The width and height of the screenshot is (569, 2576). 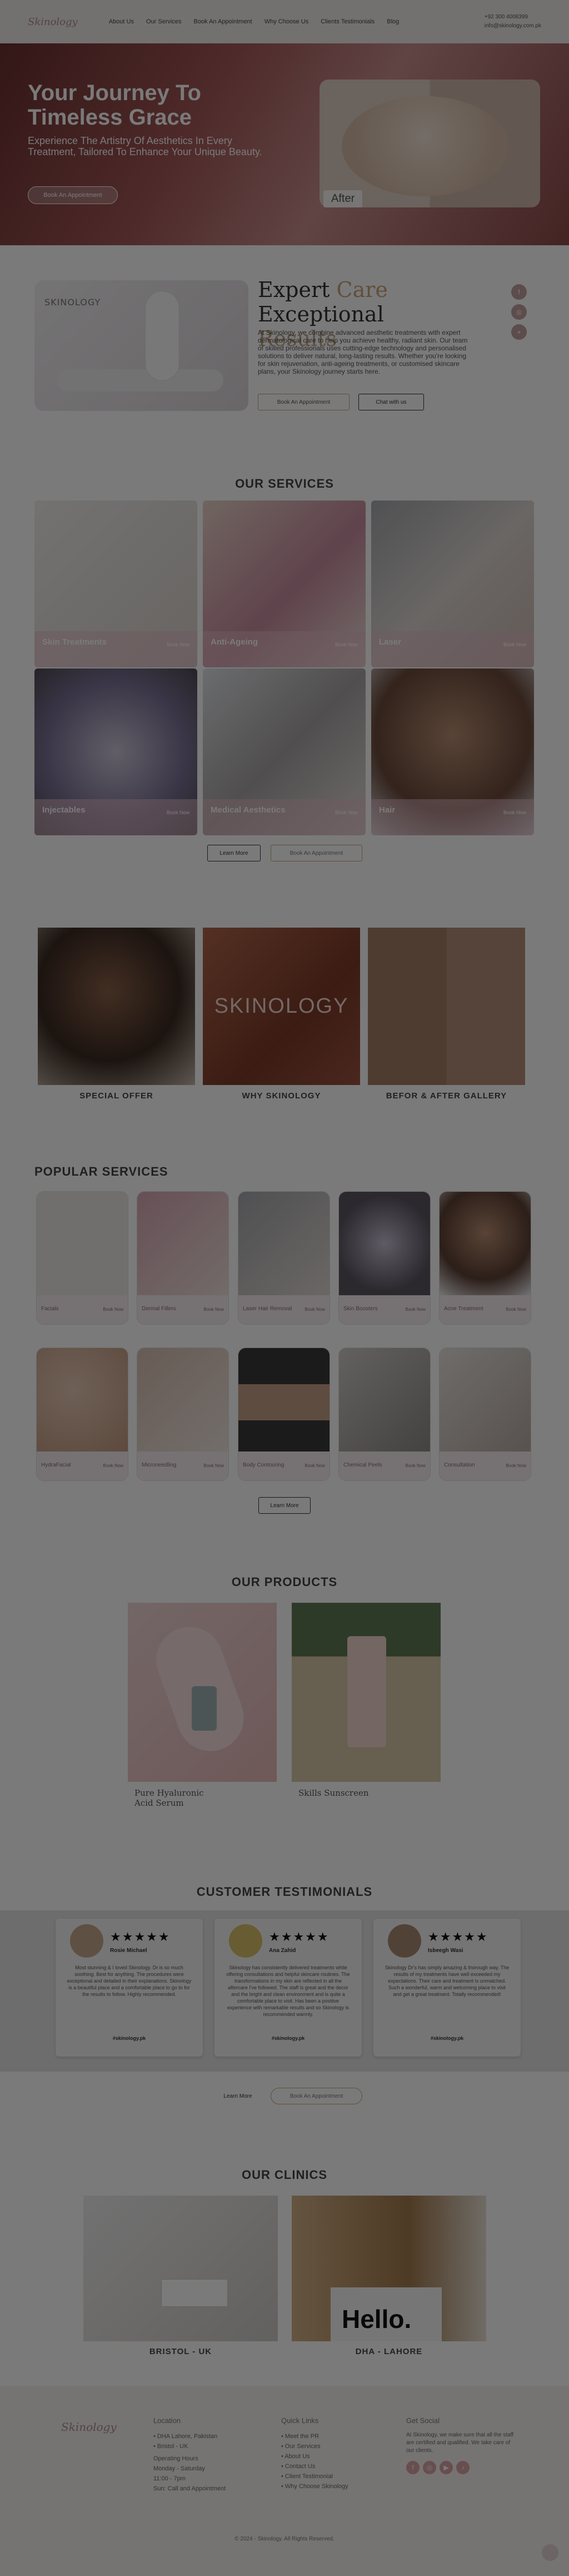 What do you see at coordinates (121, 21) in the screenshot?
I see `nav-about: About Us` at bounding box center [121, 21].